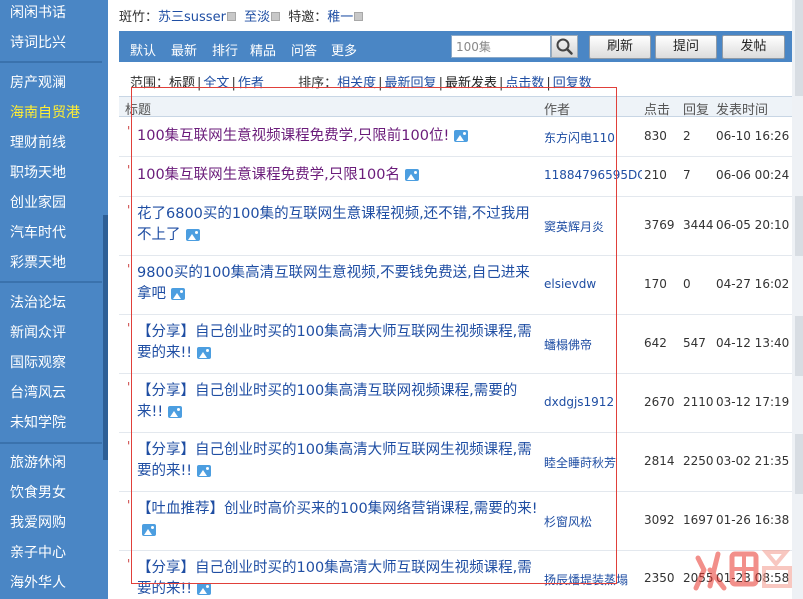 This screenshot has width=803, height=599. I want to click on post-title: 9800买的100集高清互联网生意视频,不要钱免费送,自己进来拿吧, so click(339, 284).